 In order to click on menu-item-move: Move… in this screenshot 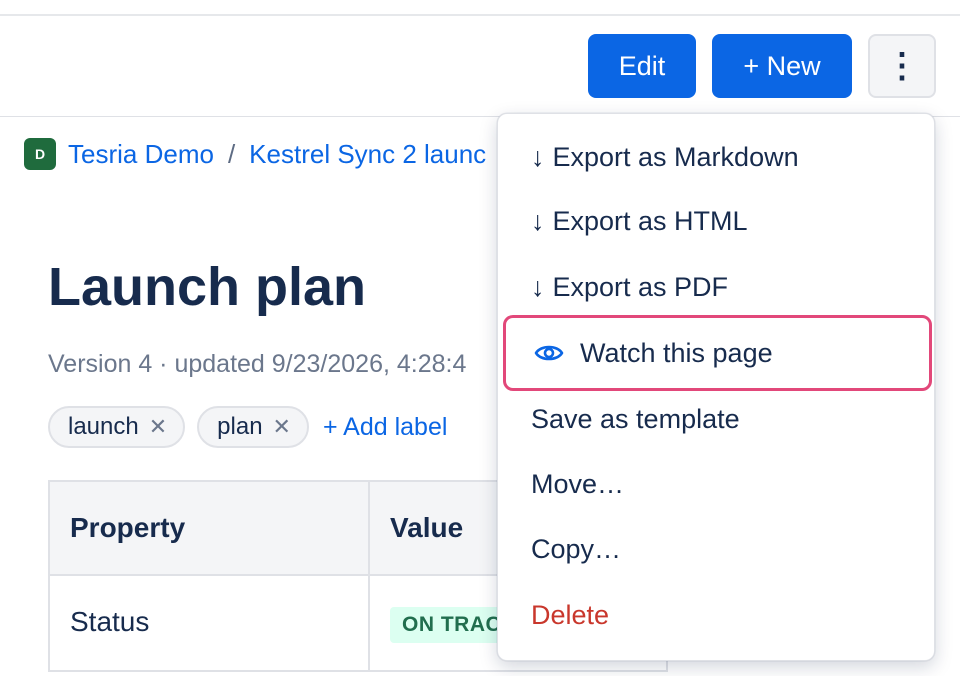, I will do `click(716, 484)`.